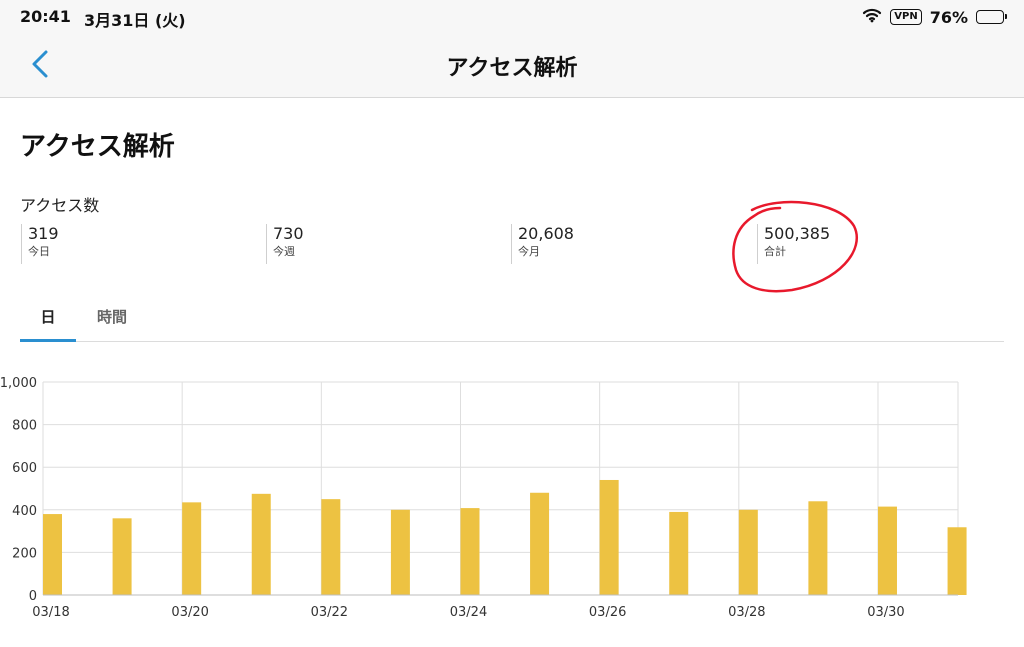  I want to click on status-indicators: VPN 76%, so click(934, 17).